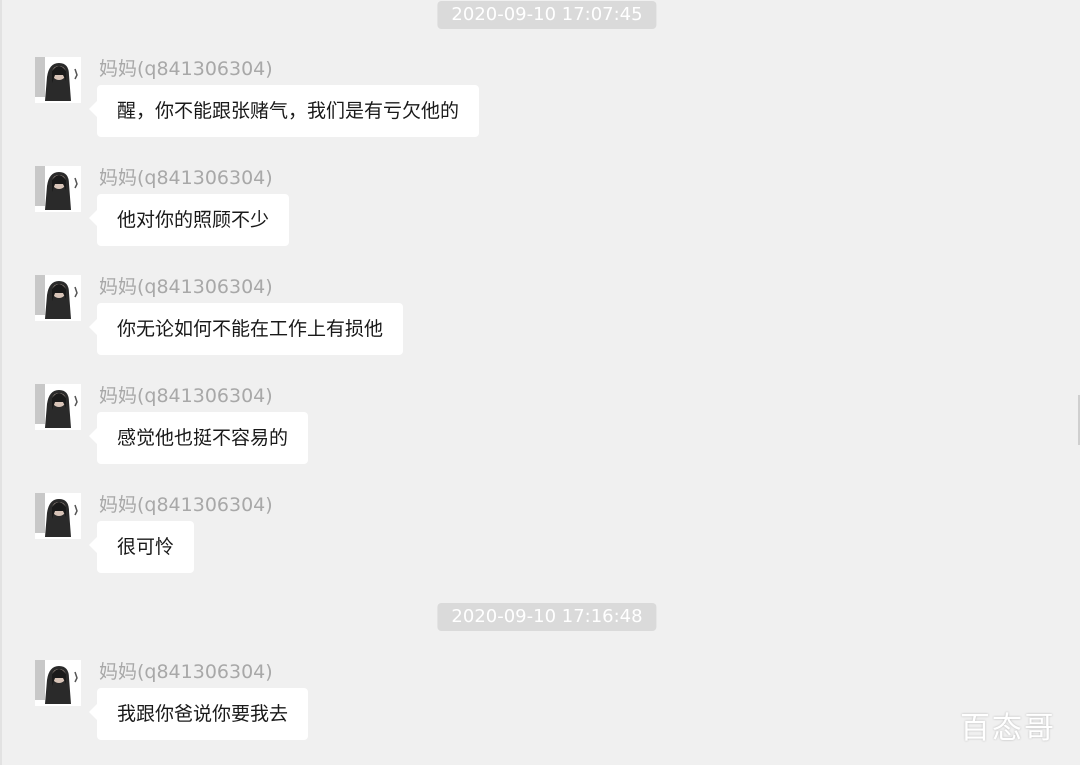  Describe the element at coordinates (141, 547) in the screenshot. I see `message-bubble: 很可怜` at that location.